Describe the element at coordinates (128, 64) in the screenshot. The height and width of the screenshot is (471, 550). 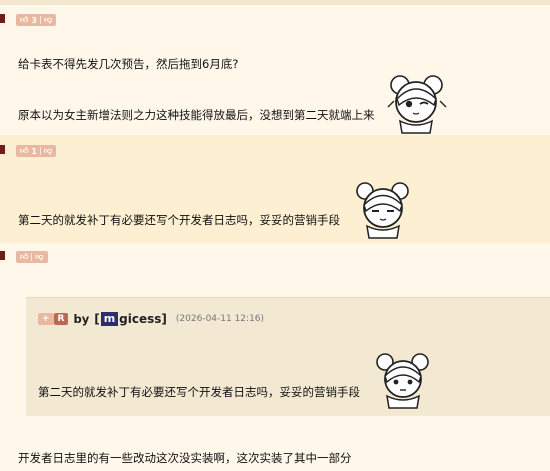
I see `post-text-line: 给卡表不得先发几次预告，然后拖到6月底?` at that location.